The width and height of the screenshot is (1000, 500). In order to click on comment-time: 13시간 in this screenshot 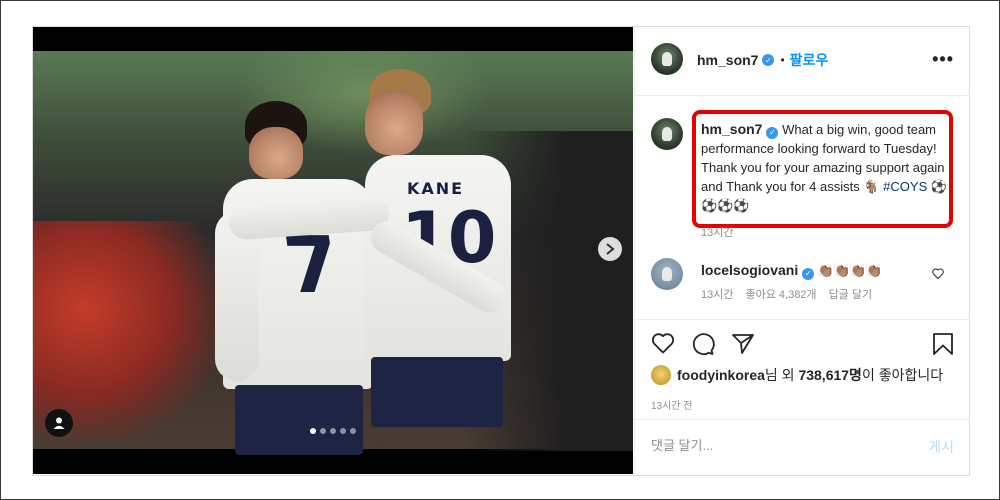, I will do `click(717, 295)`.